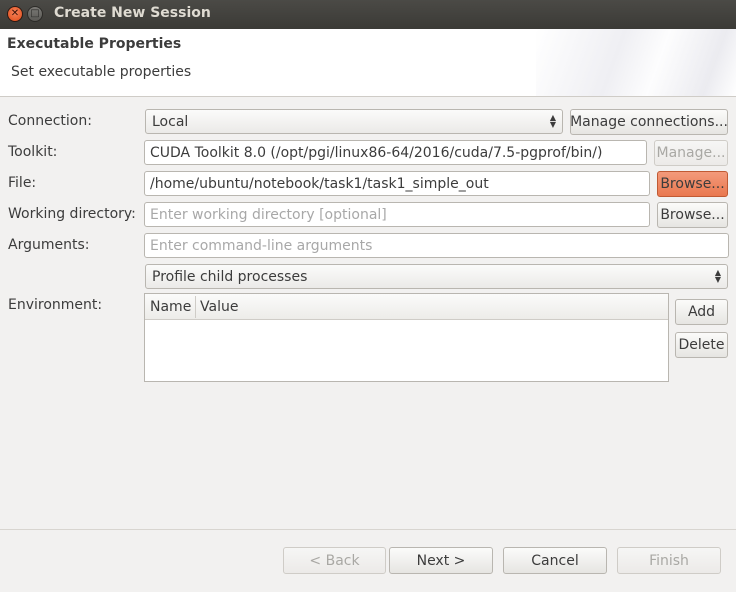 The width and height of the screenshot is (736, 592). Describe the element at coordinates (72, 214) in the screenshot. I see `working-directory-label: Working directory:` at that location.